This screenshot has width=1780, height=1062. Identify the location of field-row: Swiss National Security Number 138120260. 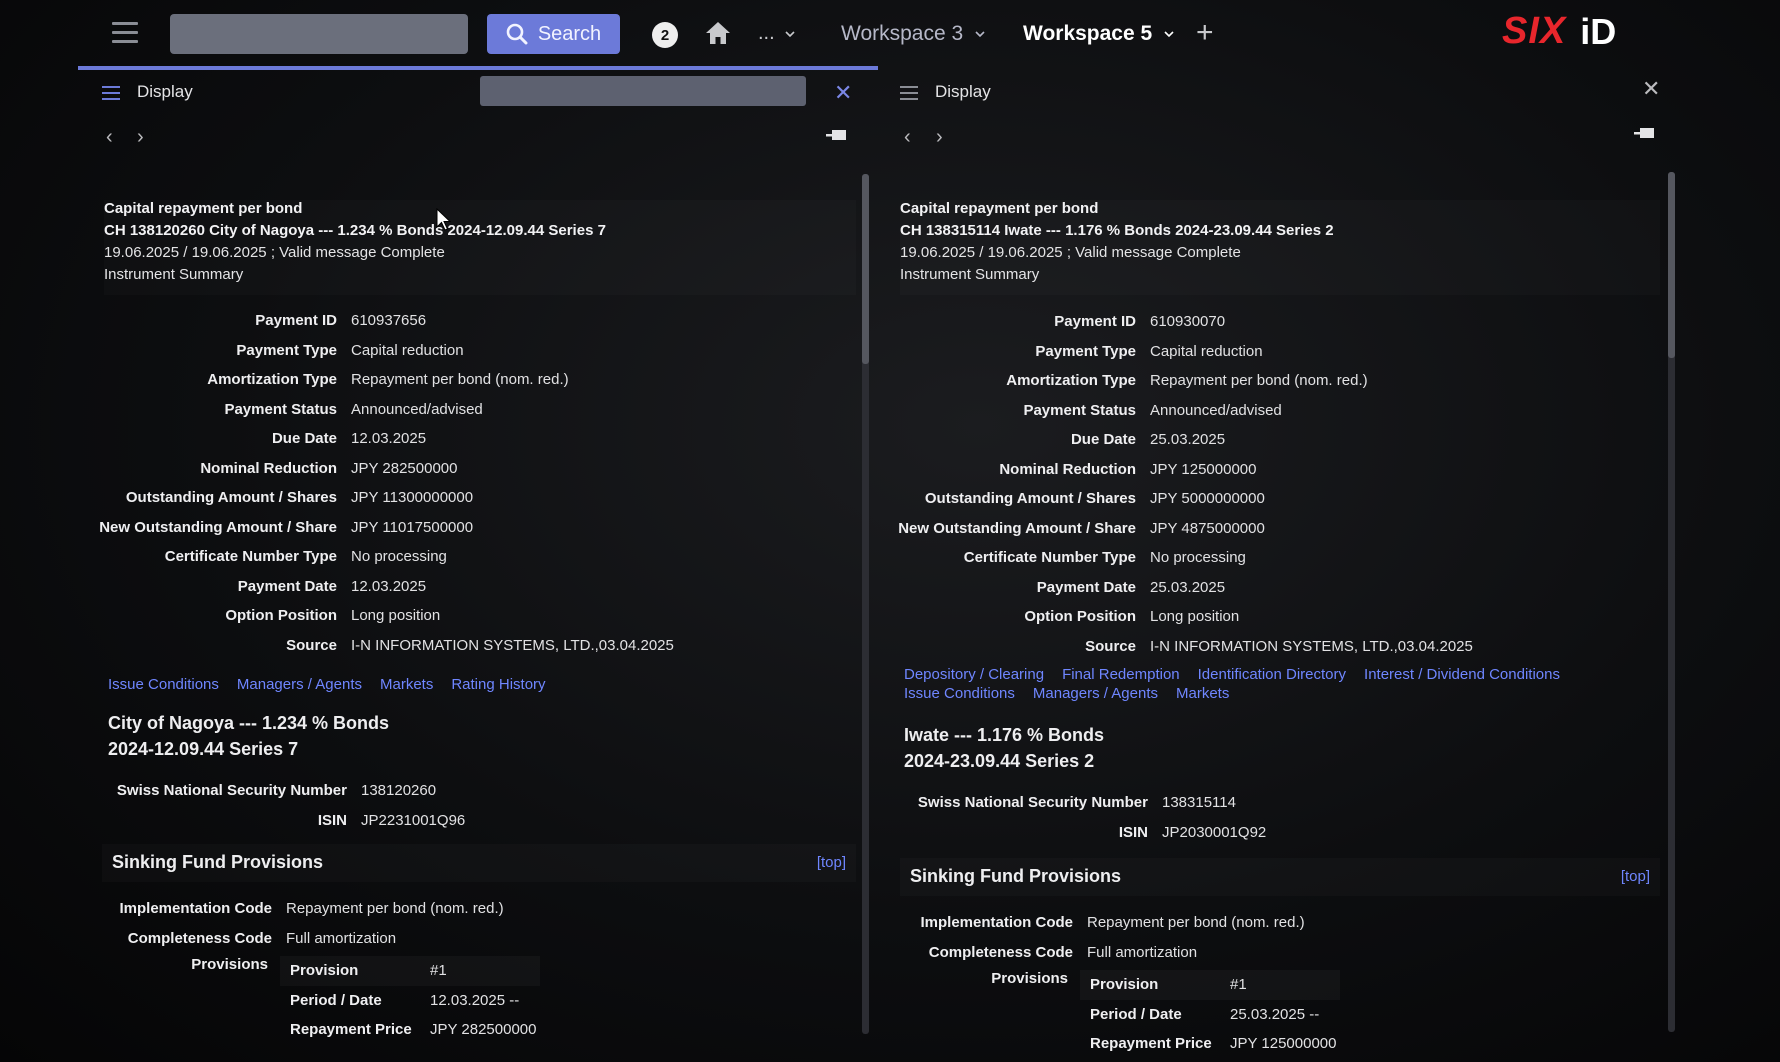
(273, 791).